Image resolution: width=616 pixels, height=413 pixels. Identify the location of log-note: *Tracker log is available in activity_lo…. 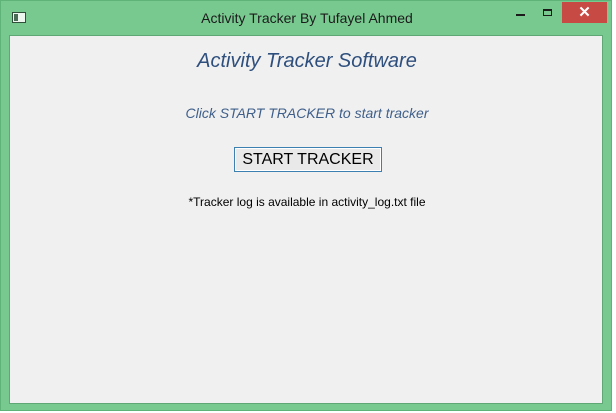
(307, 202).